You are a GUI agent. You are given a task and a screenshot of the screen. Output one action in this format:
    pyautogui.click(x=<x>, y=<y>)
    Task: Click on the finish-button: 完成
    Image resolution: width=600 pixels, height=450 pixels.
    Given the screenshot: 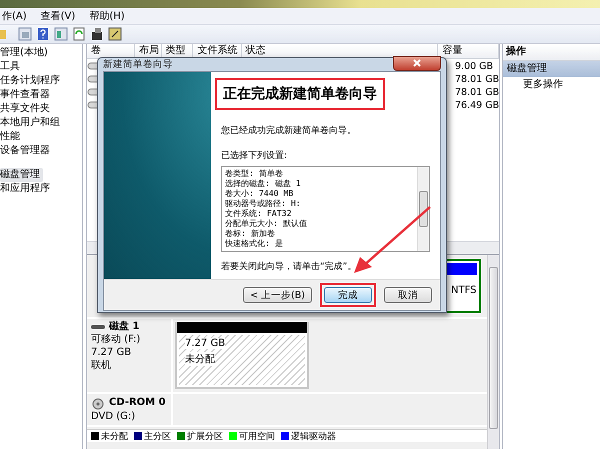 What is the action you would take?
    pyautogui.click(x=348, y=295)
    